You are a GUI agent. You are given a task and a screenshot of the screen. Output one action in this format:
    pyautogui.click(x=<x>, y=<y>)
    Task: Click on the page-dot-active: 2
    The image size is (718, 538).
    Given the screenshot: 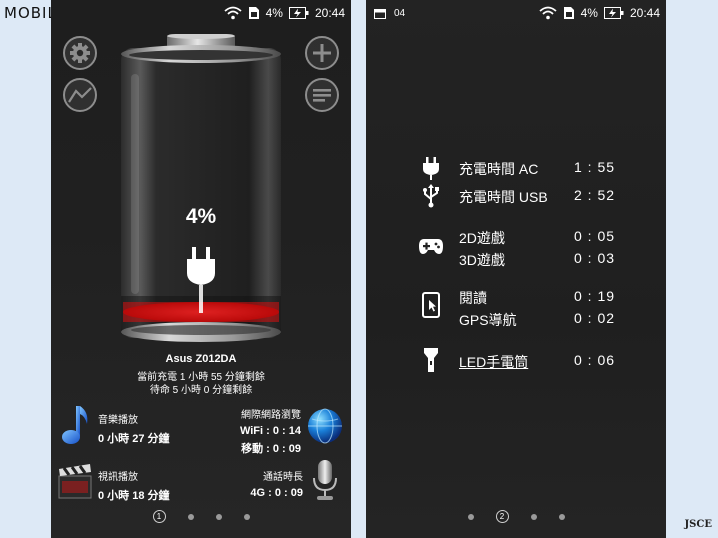 What is the action you would take?
    pyautogui.click(x=502, y=516)
    